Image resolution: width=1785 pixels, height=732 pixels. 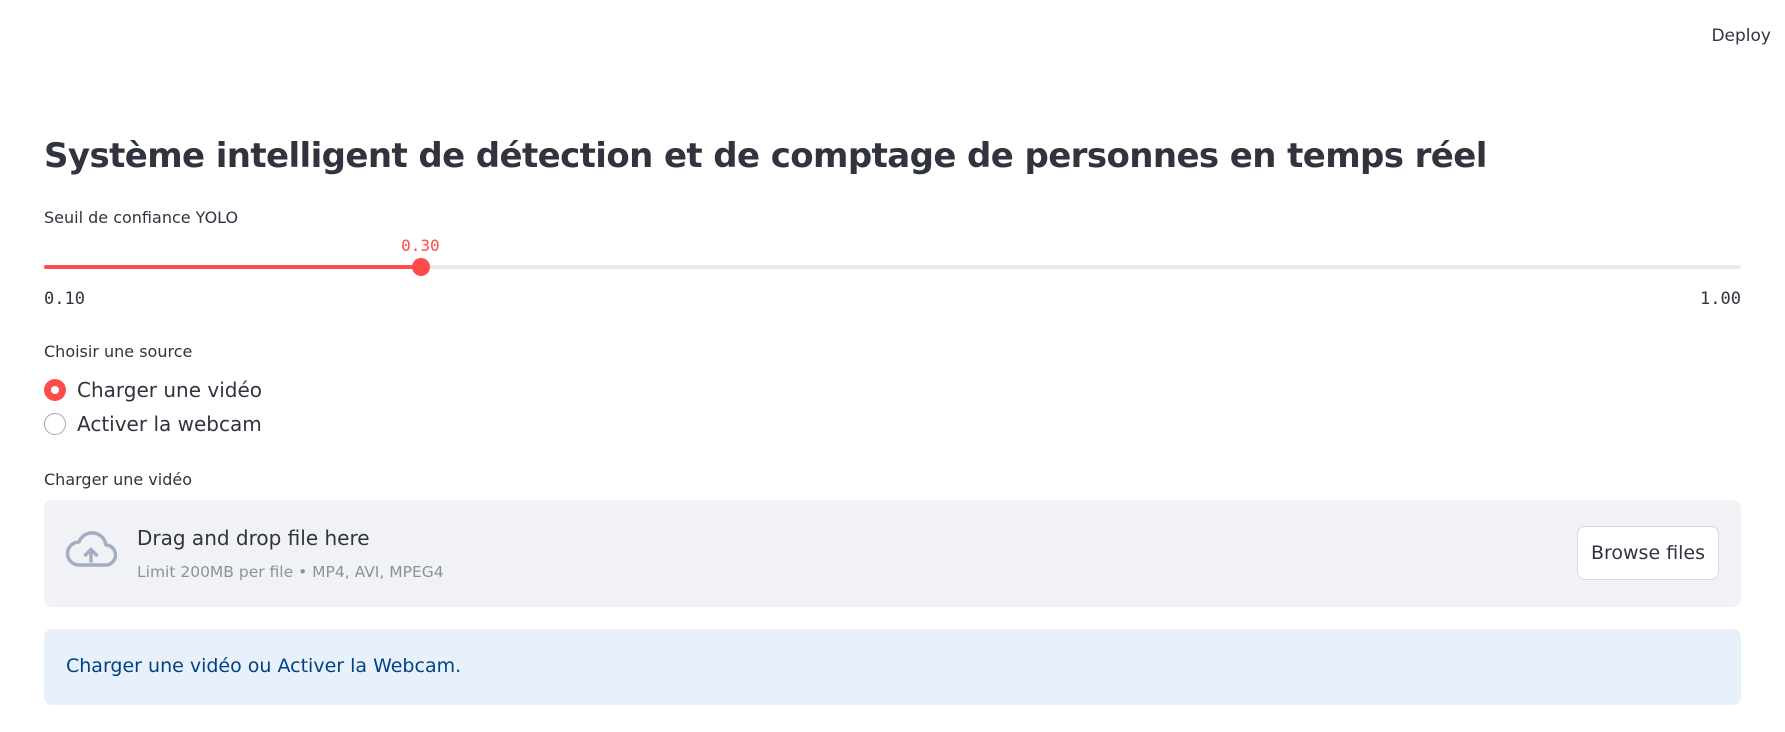 What do you see at coordinates (169, 424) in the screenshot?
I see `radio-option-label: Activer la webcam` at bounding box center [169, 424].